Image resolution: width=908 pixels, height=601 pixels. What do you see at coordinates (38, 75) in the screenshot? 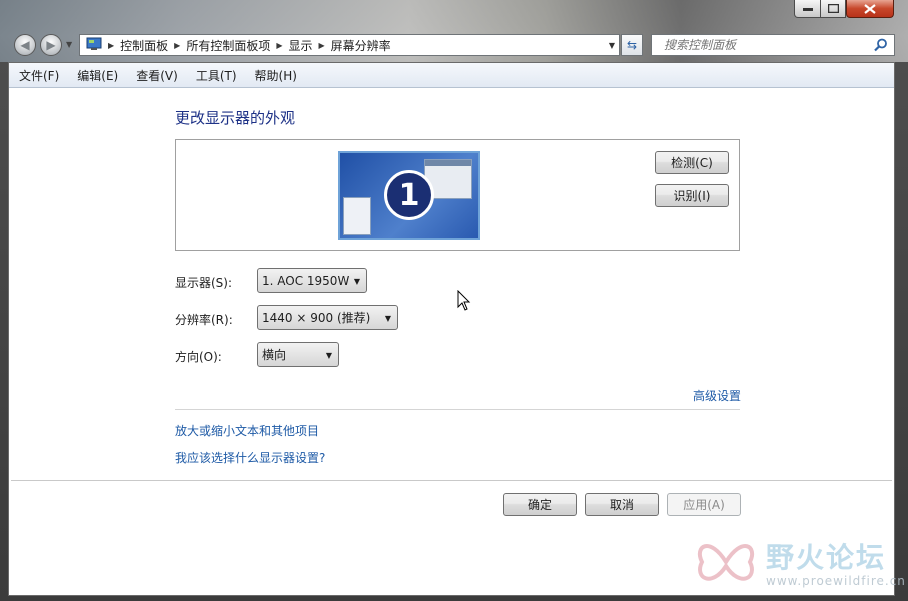
I see `menu-file: 文件(F)` at bounding box center [38, 75].